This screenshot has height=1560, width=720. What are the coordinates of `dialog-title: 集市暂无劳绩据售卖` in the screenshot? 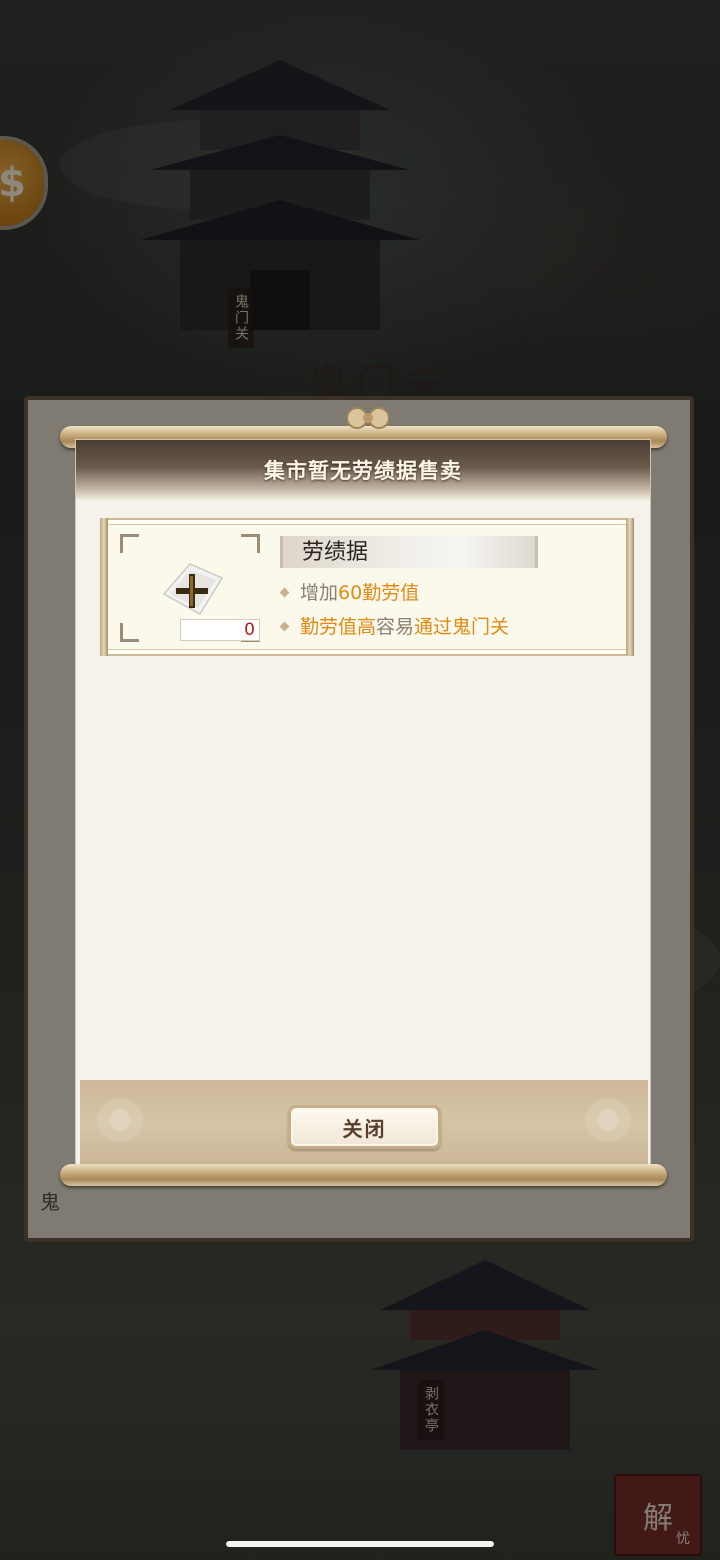 It's located at (363, 471).